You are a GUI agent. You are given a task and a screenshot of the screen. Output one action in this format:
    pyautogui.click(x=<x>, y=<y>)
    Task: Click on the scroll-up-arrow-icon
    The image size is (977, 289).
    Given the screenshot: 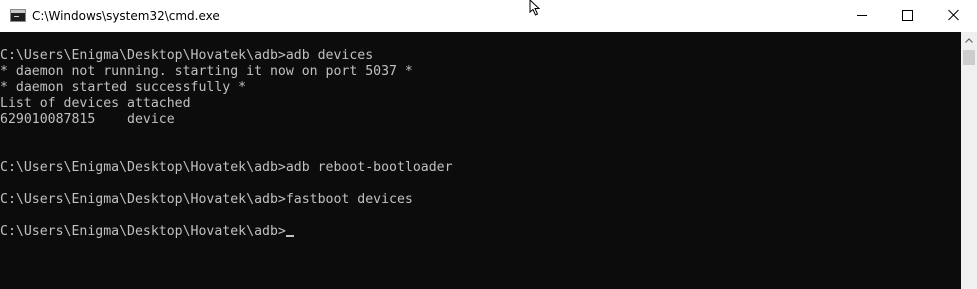 What is the action you would take?
    pyautogui.click(x=969, y=40)
    